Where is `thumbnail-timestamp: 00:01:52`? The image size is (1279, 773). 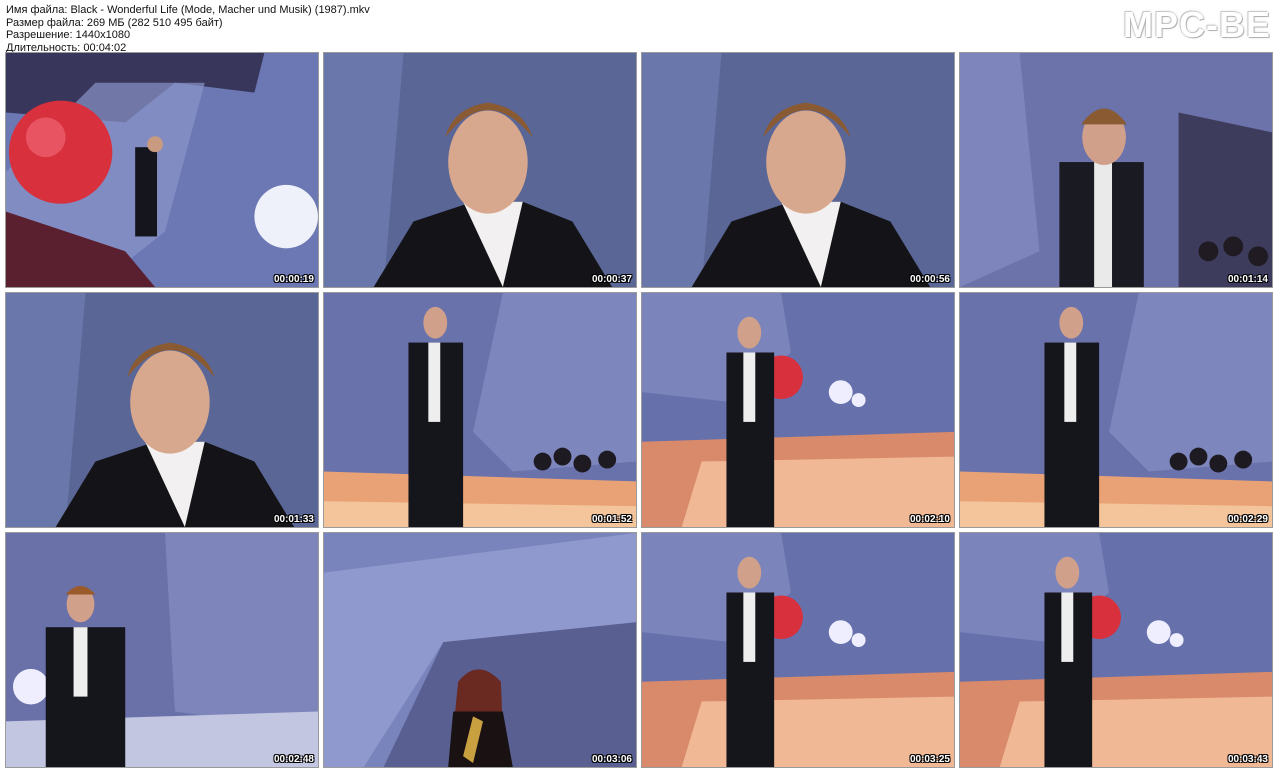
thumbnail-timestamp: 00:01:52 is located at coordinates (611, 519).